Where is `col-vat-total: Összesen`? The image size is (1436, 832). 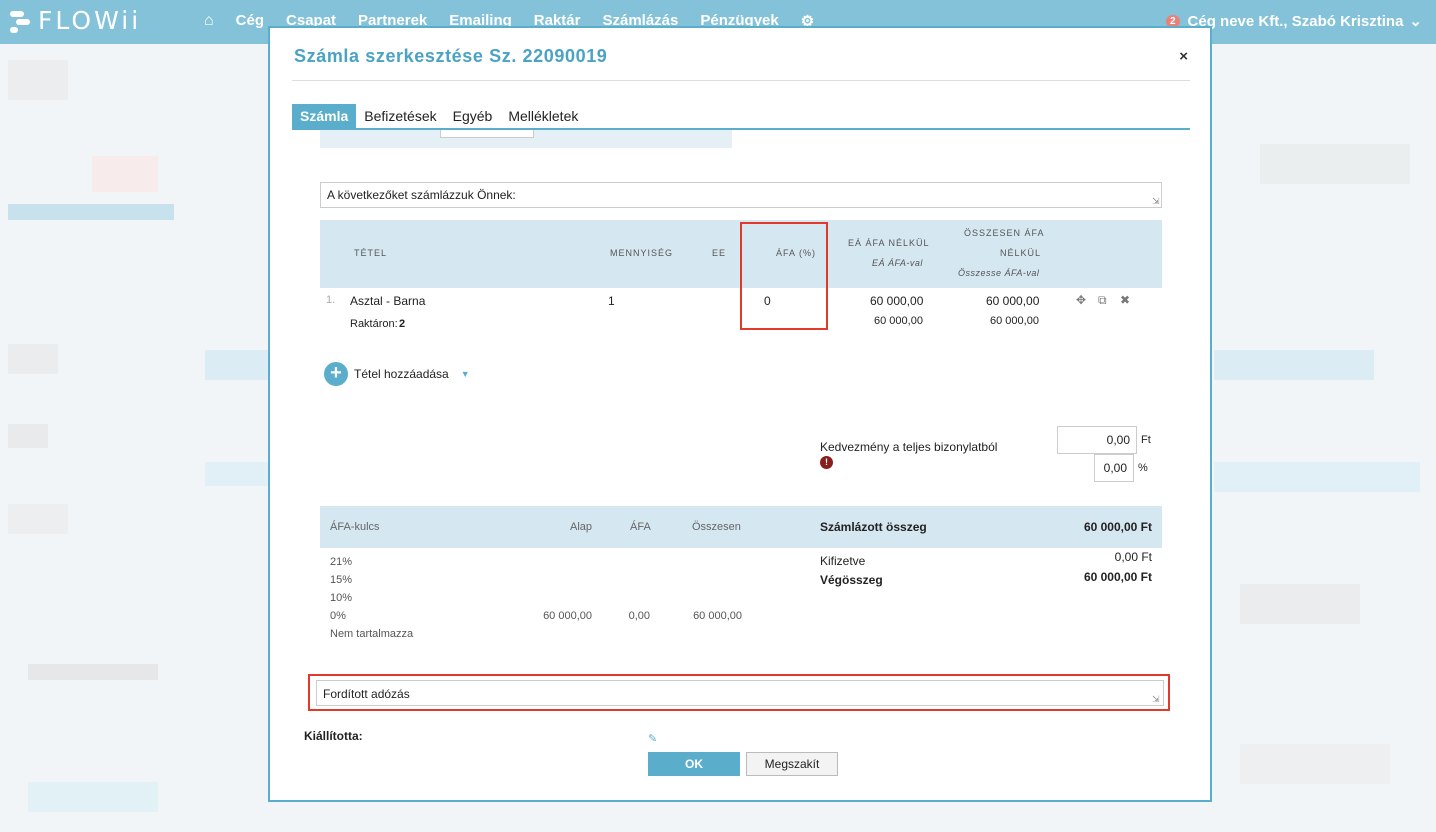 col-vat-total: Összesen is located at coordinates (716, 527).